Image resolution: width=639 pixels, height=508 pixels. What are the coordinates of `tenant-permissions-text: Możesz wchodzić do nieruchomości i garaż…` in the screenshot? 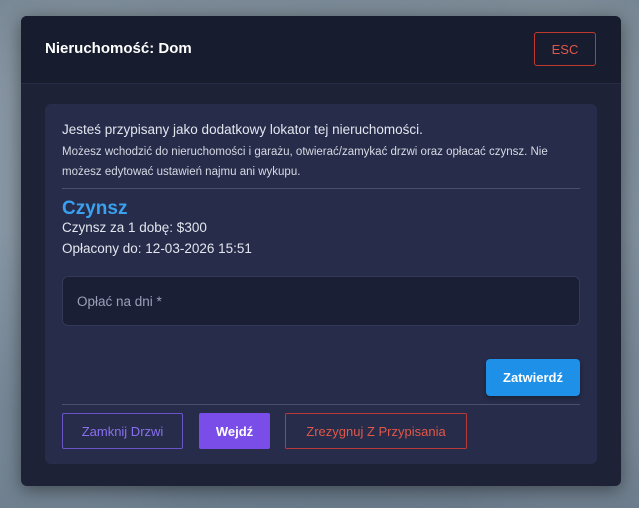 It's located at (305, 162).